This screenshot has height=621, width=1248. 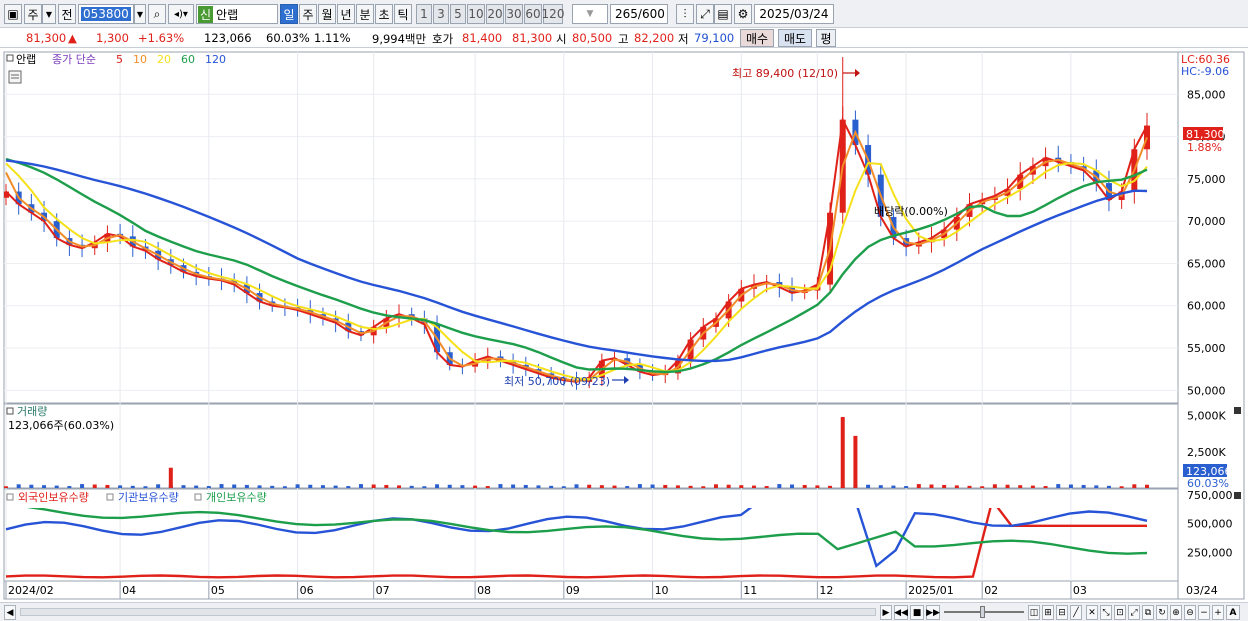 I want to click on holdings-legend-2: 개인보유수량, so click(x=236, y=497).